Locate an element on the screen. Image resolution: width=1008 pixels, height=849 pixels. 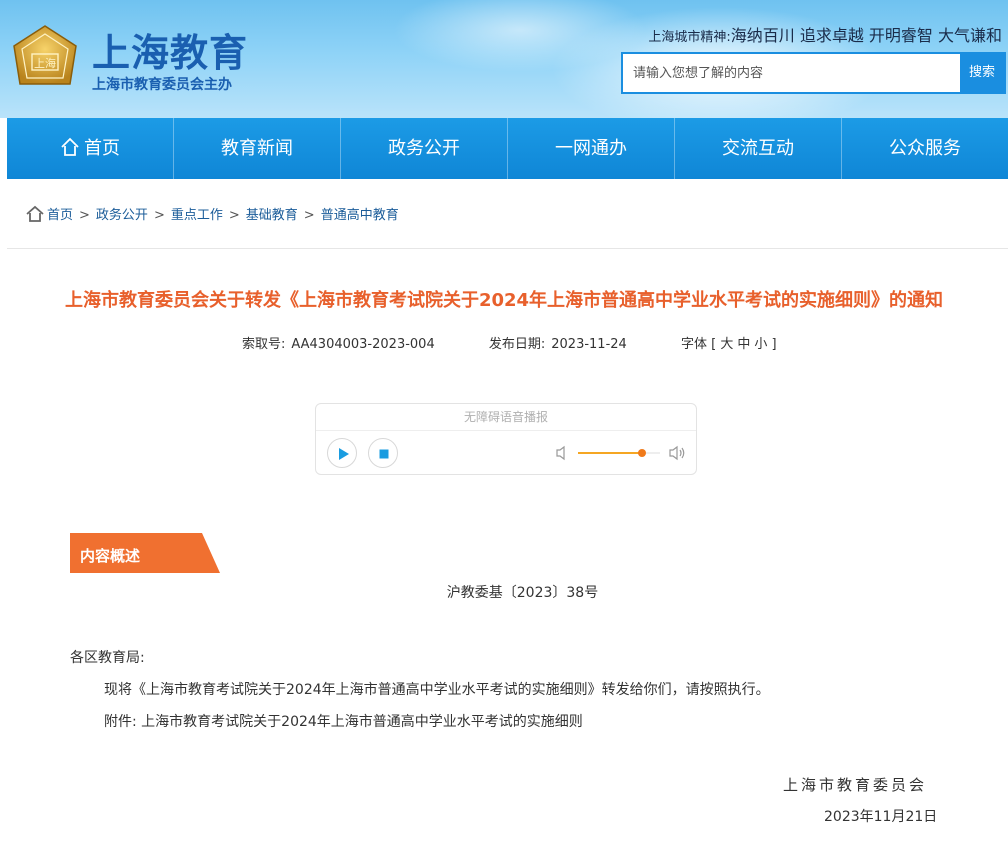
play-button is located at coordinates (342, 453).